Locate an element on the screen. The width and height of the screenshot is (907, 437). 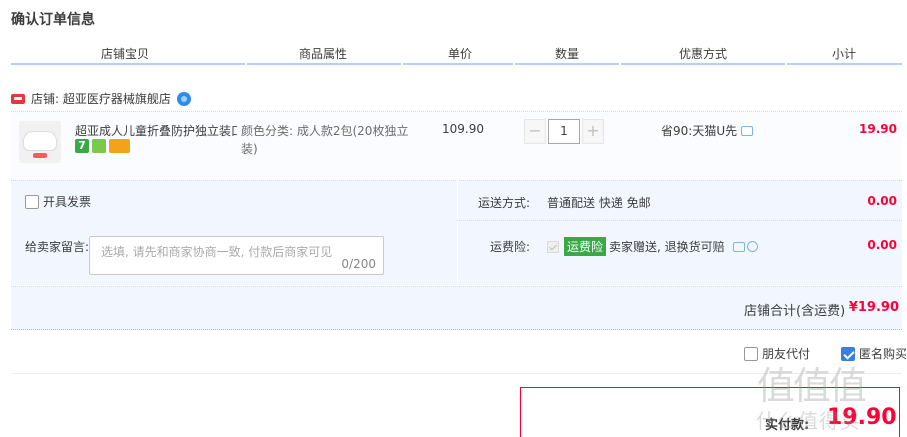
message-label: 给卖家留言: is located at coordinates (57, 247).